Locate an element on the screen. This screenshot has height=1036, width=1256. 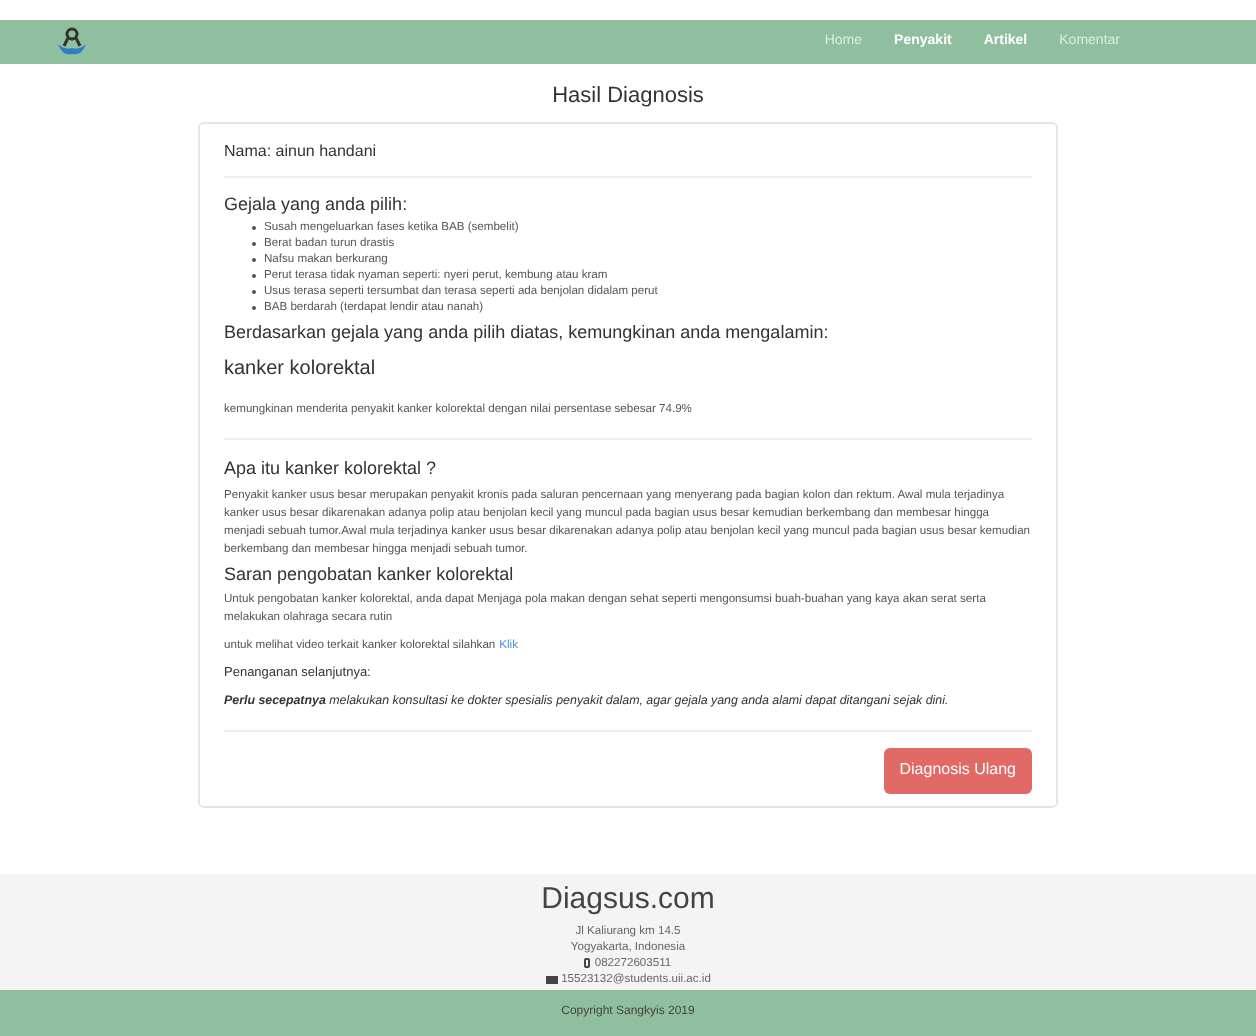
section-heading: Berdasarkan gejala yang anda pilih diatas, kemungkinan anda mengalamin: is located at coordinates (527, 333).